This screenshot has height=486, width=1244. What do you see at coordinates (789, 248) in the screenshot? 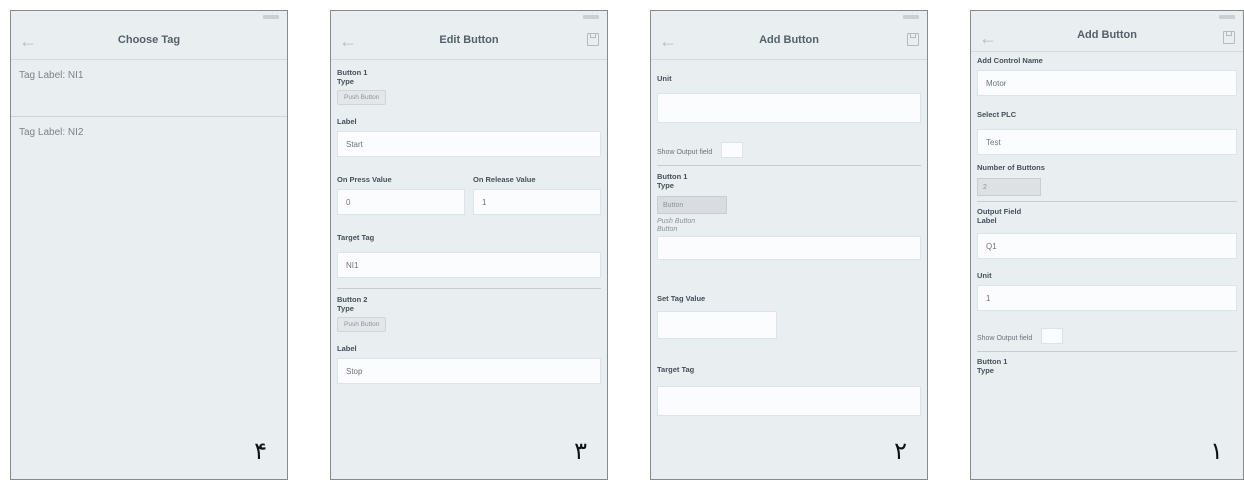
I see `button-input` at bounding box center [789, 248].